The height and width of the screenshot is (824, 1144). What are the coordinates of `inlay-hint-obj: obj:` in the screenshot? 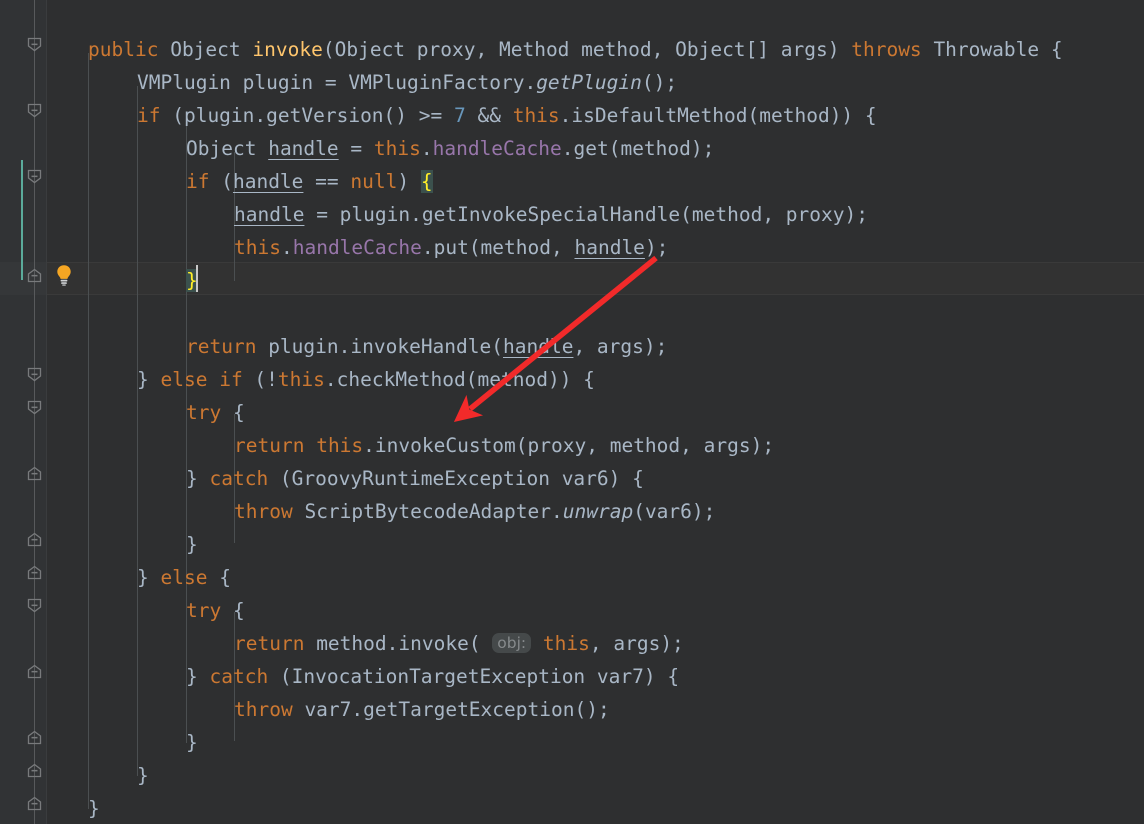 It's located at (512, 643).